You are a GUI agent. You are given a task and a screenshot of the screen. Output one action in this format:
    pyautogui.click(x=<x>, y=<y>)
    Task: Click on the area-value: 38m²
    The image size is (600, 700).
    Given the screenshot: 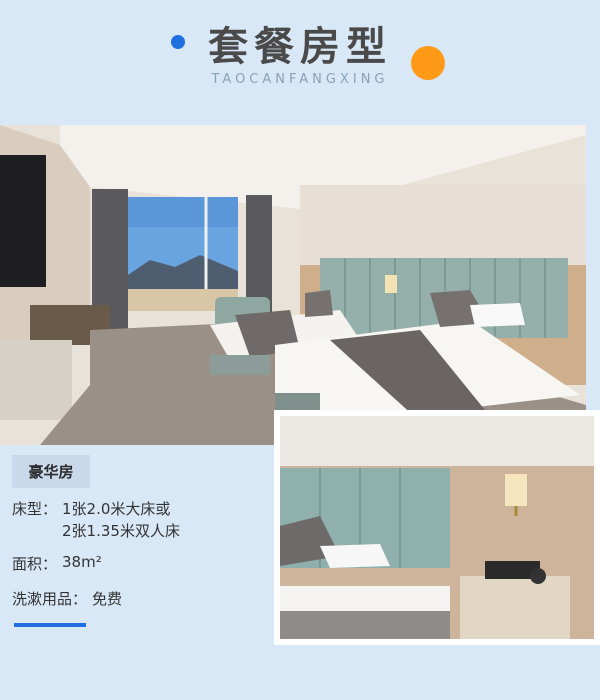 What is the action you would take?
    pyautogui.click(x=82, y=562)
    